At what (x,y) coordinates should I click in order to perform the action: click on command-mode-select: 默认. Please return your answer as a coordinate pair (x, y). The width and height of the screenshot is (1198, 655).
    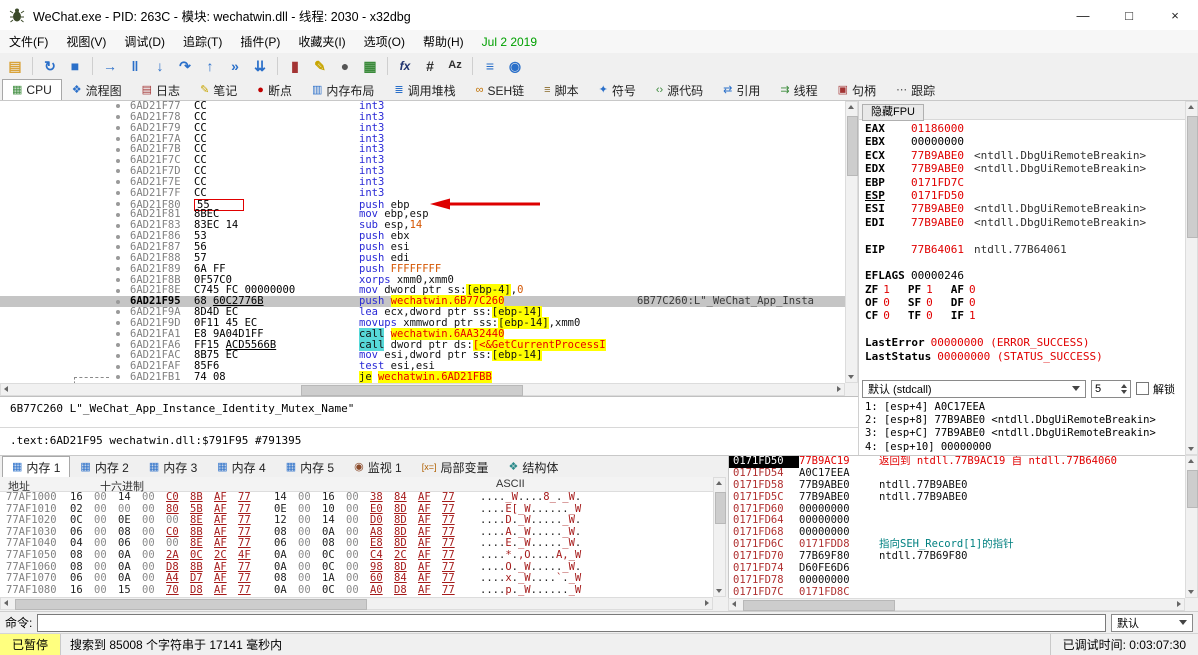
    Looking at the image, I should click on (1152, 622).